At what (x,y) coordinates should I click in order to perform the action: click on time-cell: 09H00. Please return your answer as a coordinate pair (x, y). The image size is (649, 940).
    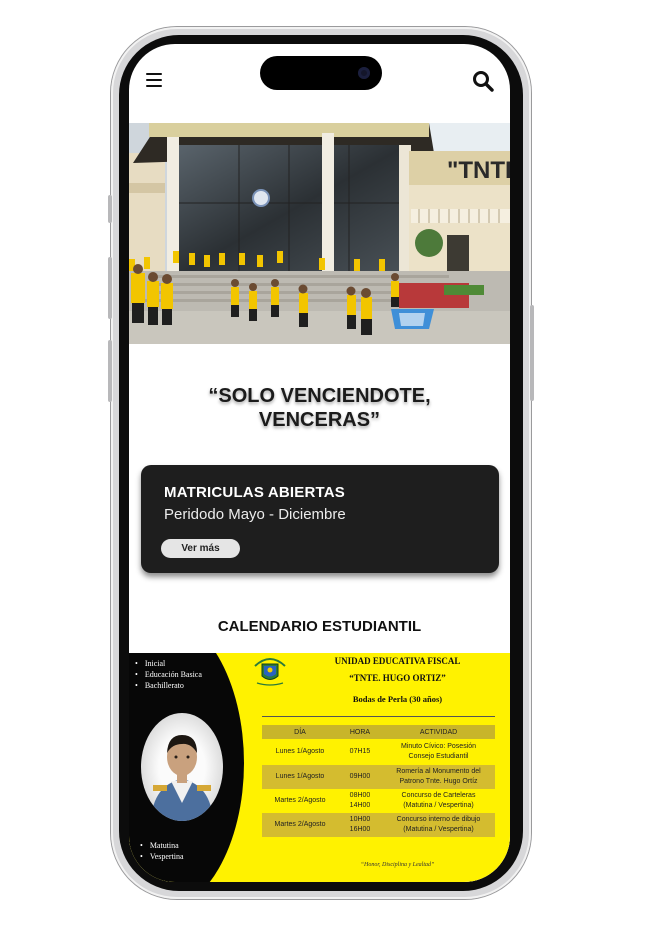
    Looking at the image, I should click on (360, 777).